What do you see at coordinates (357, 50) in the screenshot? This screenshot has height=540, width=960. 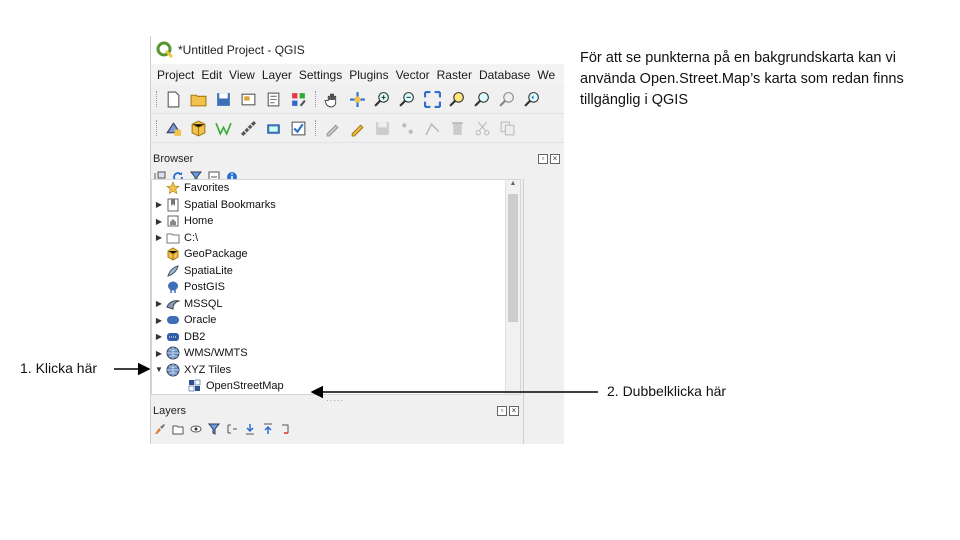 I see `title-bar: *Untitled Project - QGIS` at bounding box center [357, 50].